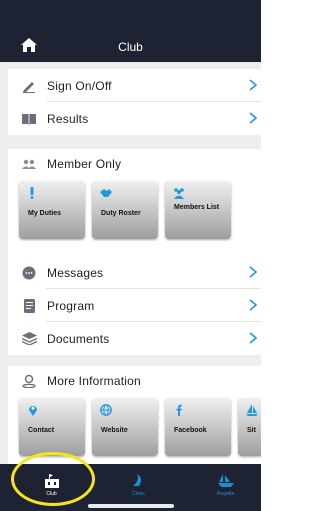 The width and height of the screenshot is (320, 511). I want to click on handshake-icon, so click(106, 193).